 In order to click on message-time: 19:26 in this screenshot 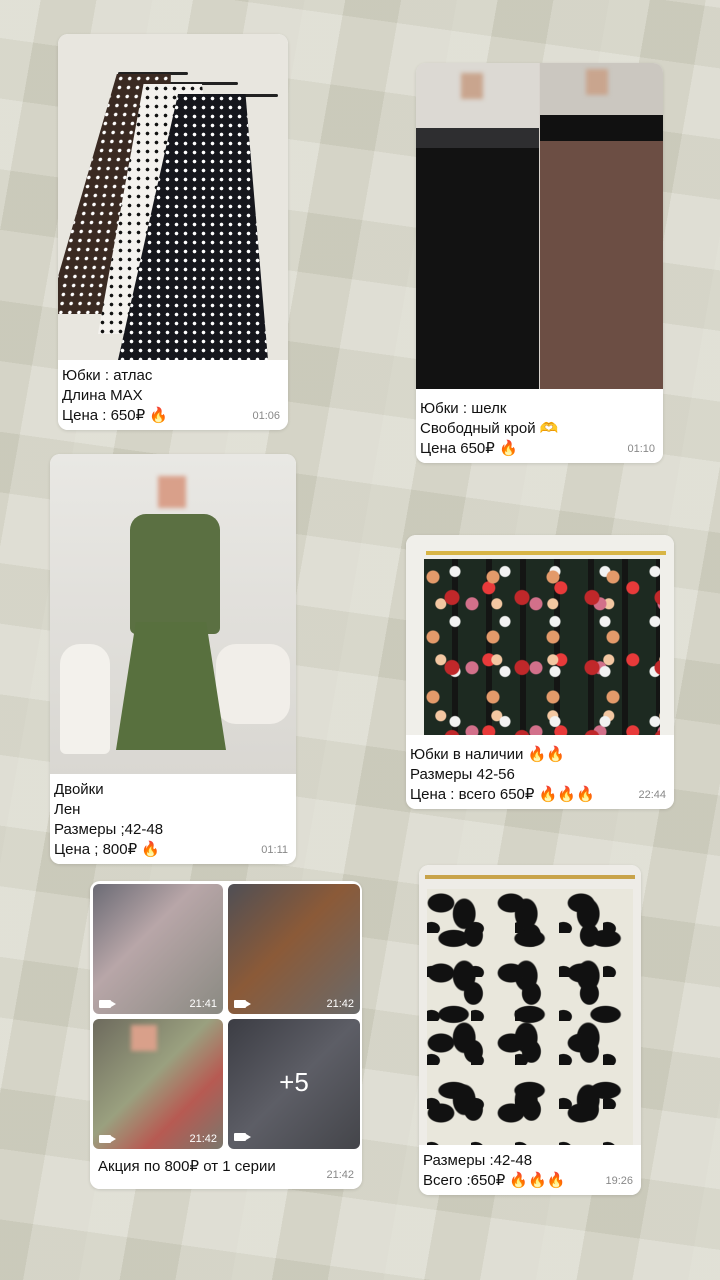, I will do `click(619, 1181)`.